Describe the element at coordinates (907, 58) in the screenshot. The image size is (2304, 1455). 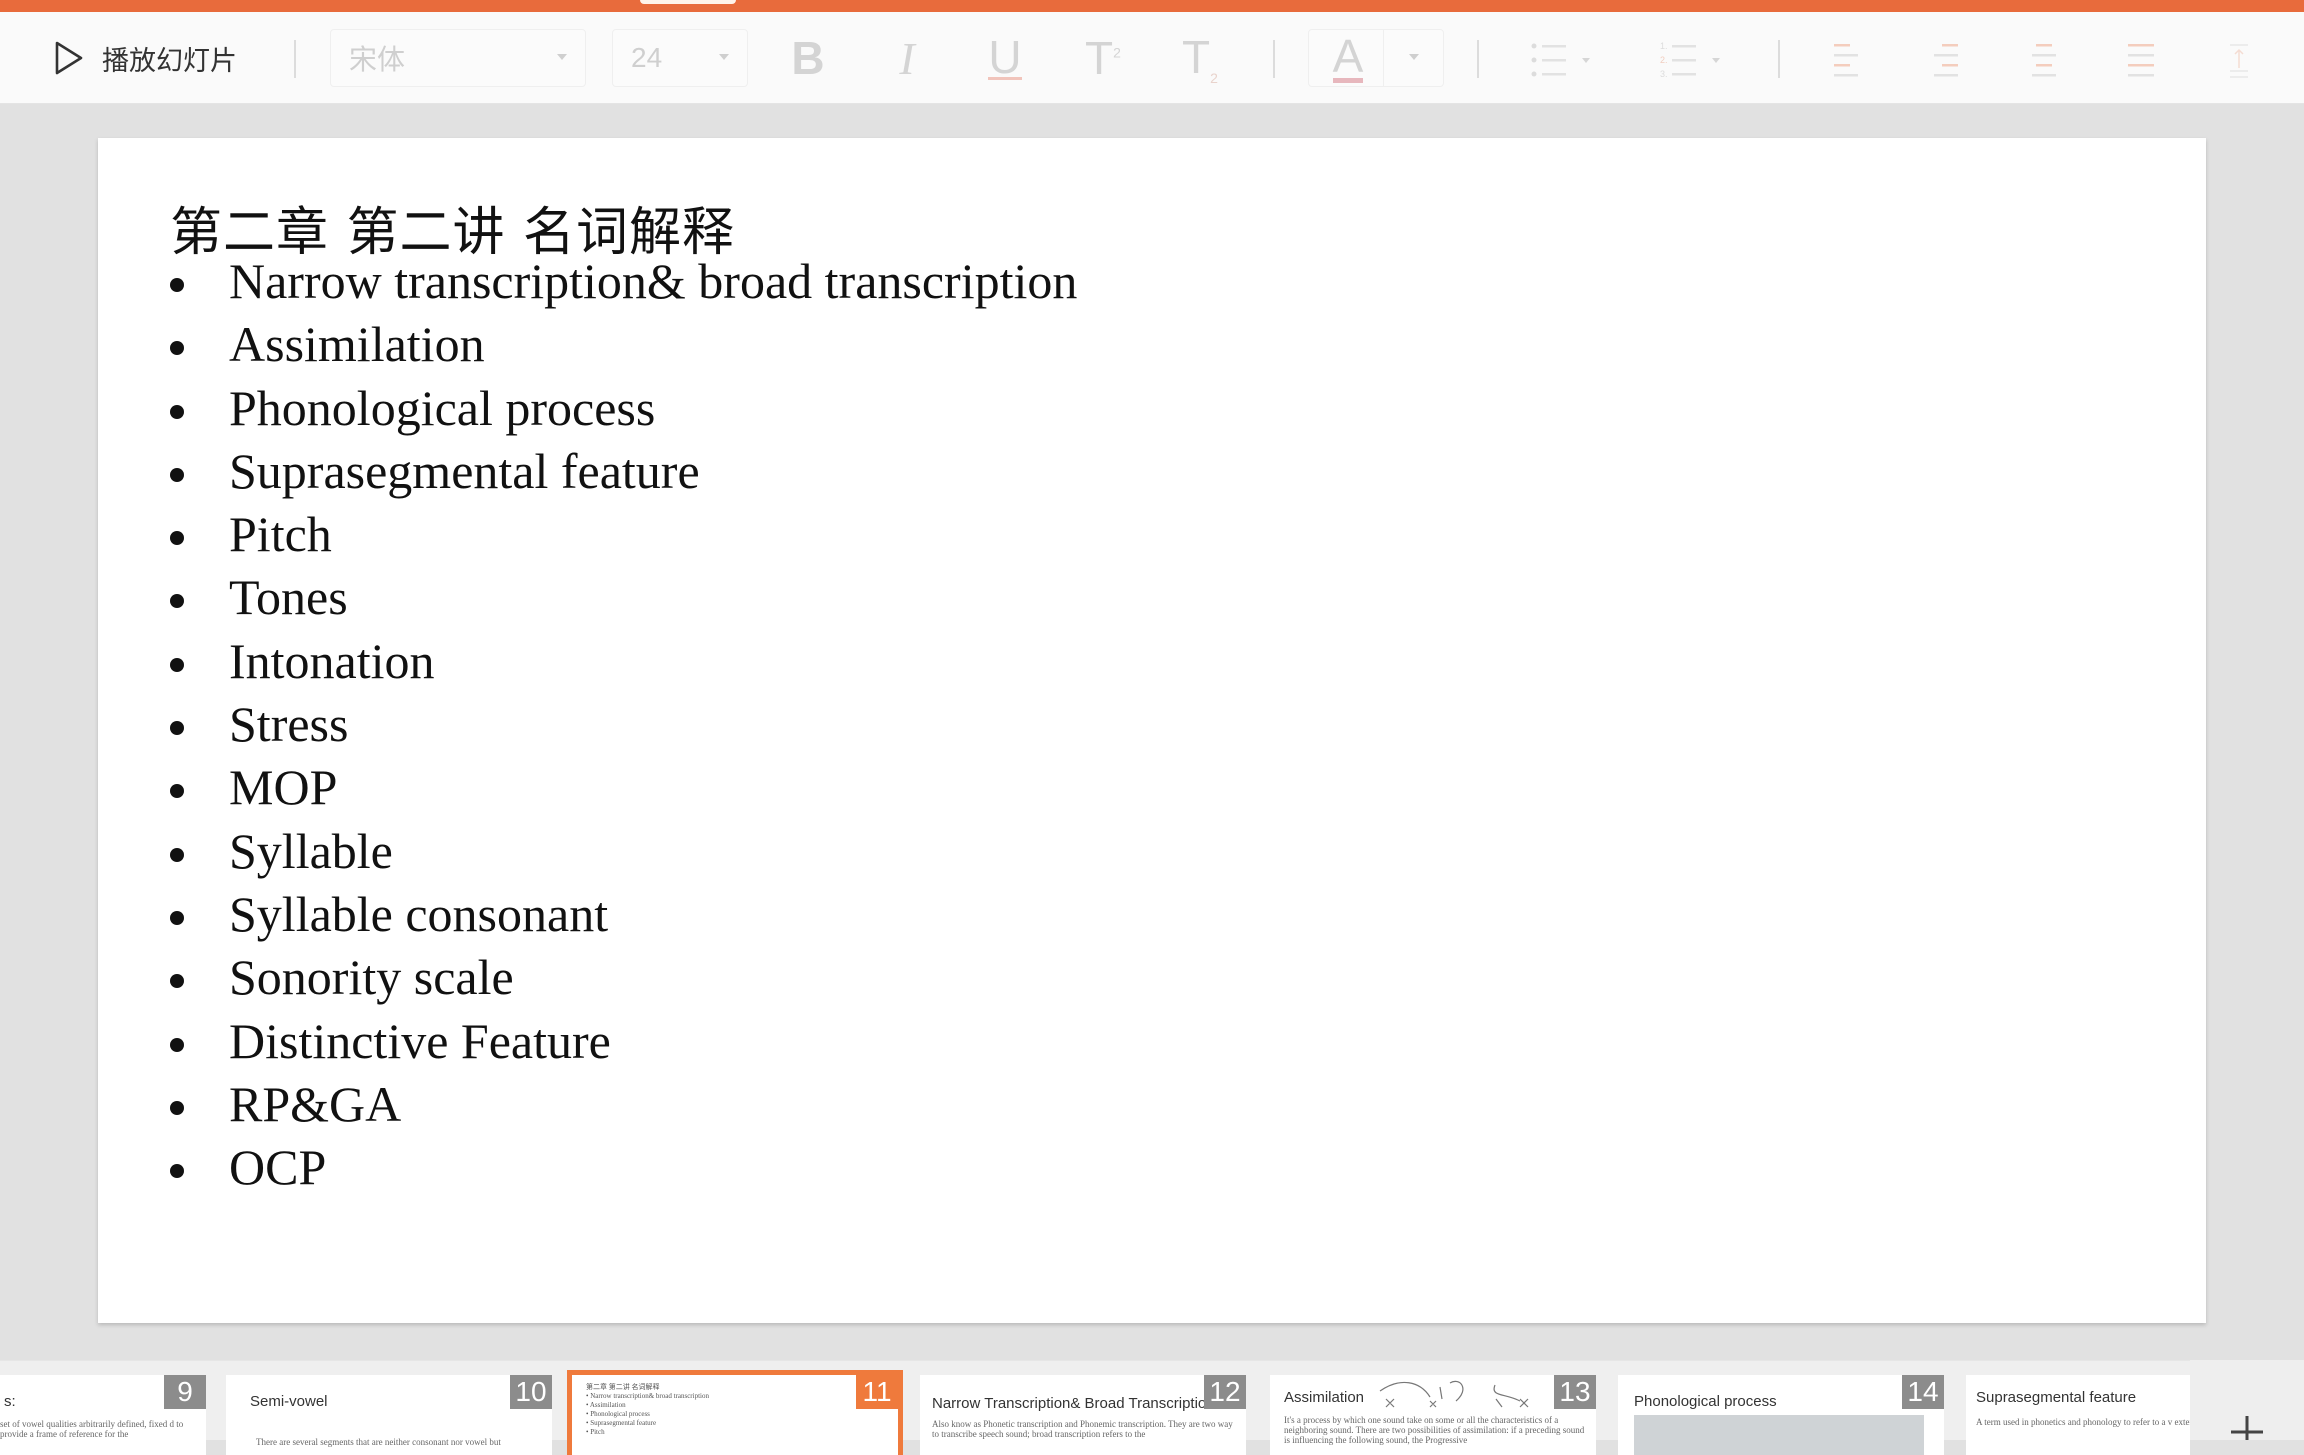
I see `italic-button: I` at that location.